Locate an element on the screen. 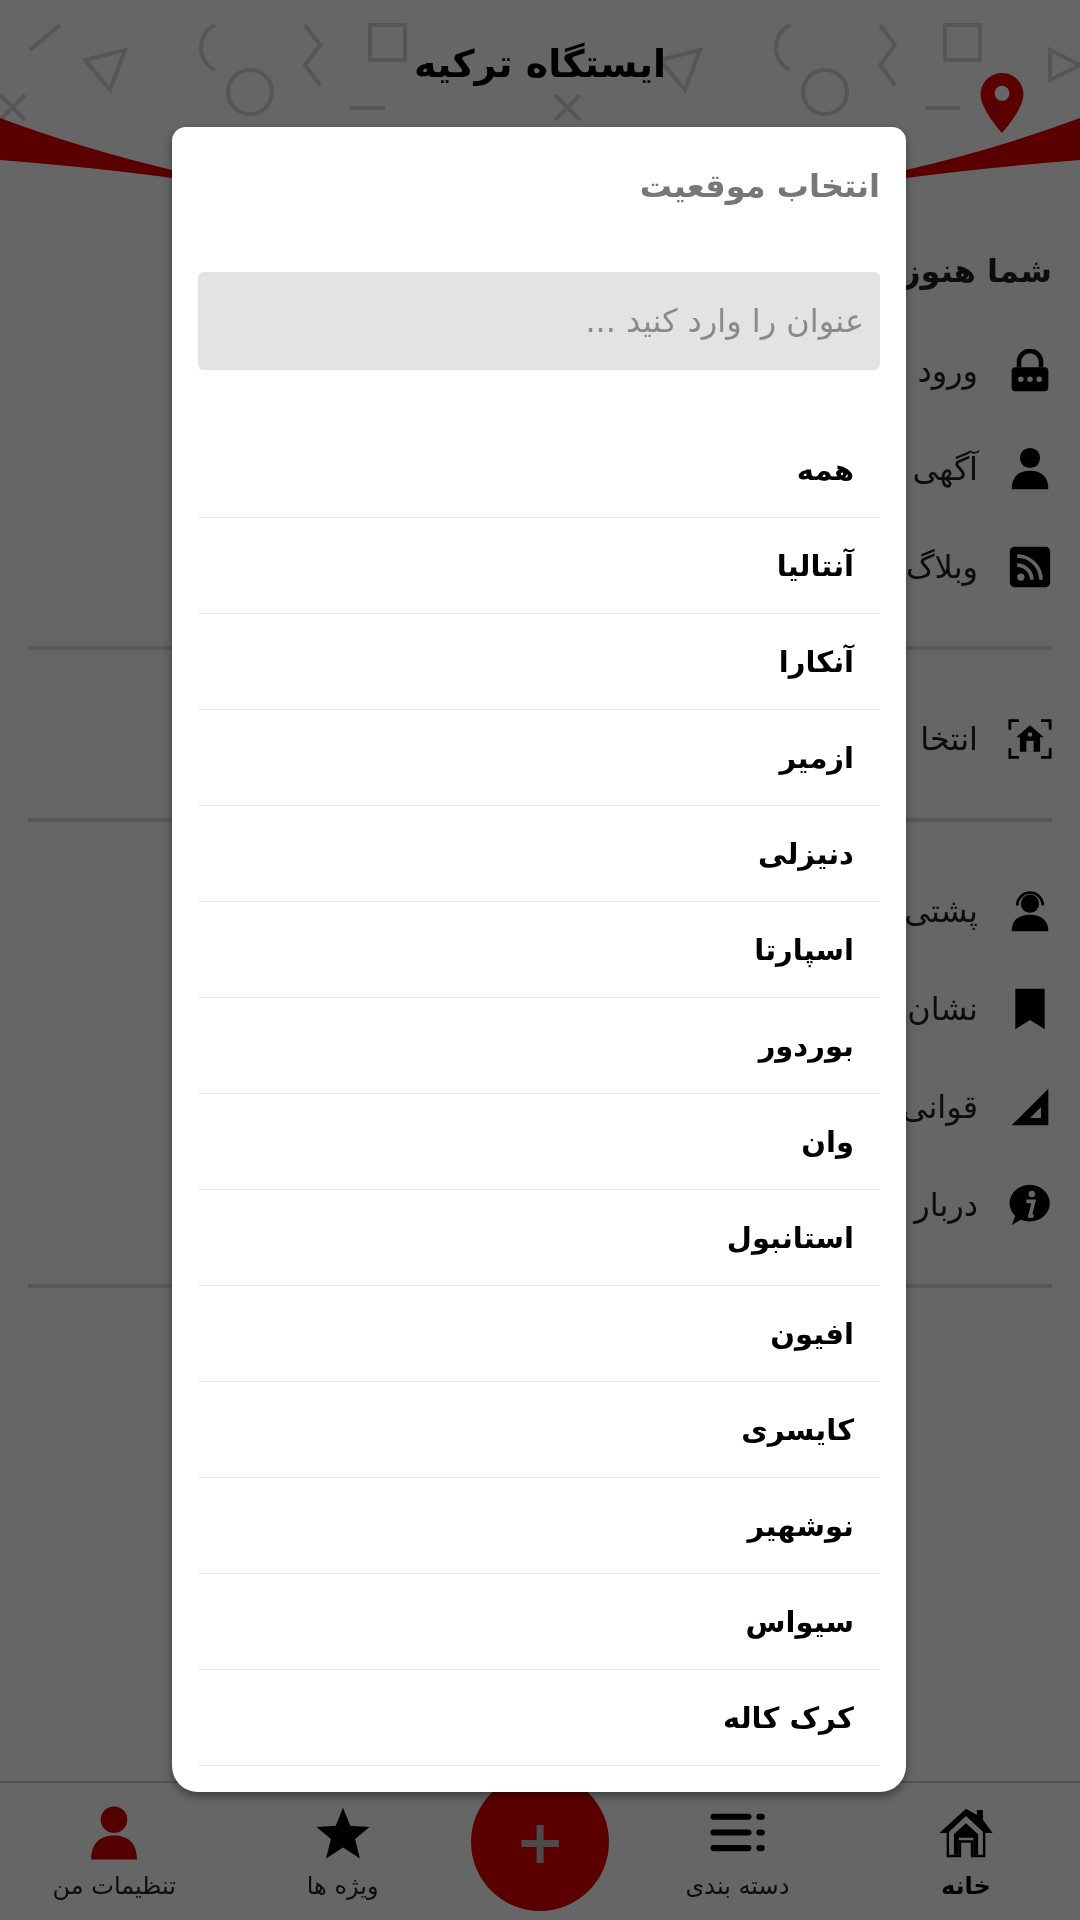 This screenshot has height=1920, width=1080. login-notice: شما هنوز is located at coordinates (977, 272).